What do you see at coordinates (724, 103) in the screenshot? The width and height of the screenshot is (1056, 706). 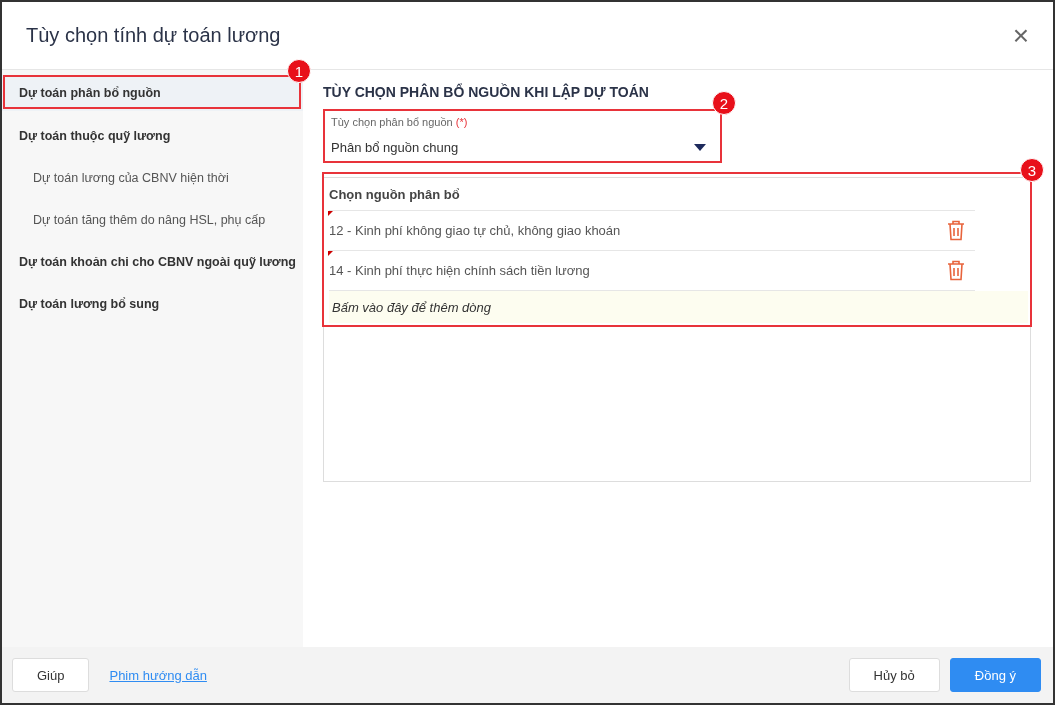 I see `callout-badge: 2` at bounding box center [724, 103].